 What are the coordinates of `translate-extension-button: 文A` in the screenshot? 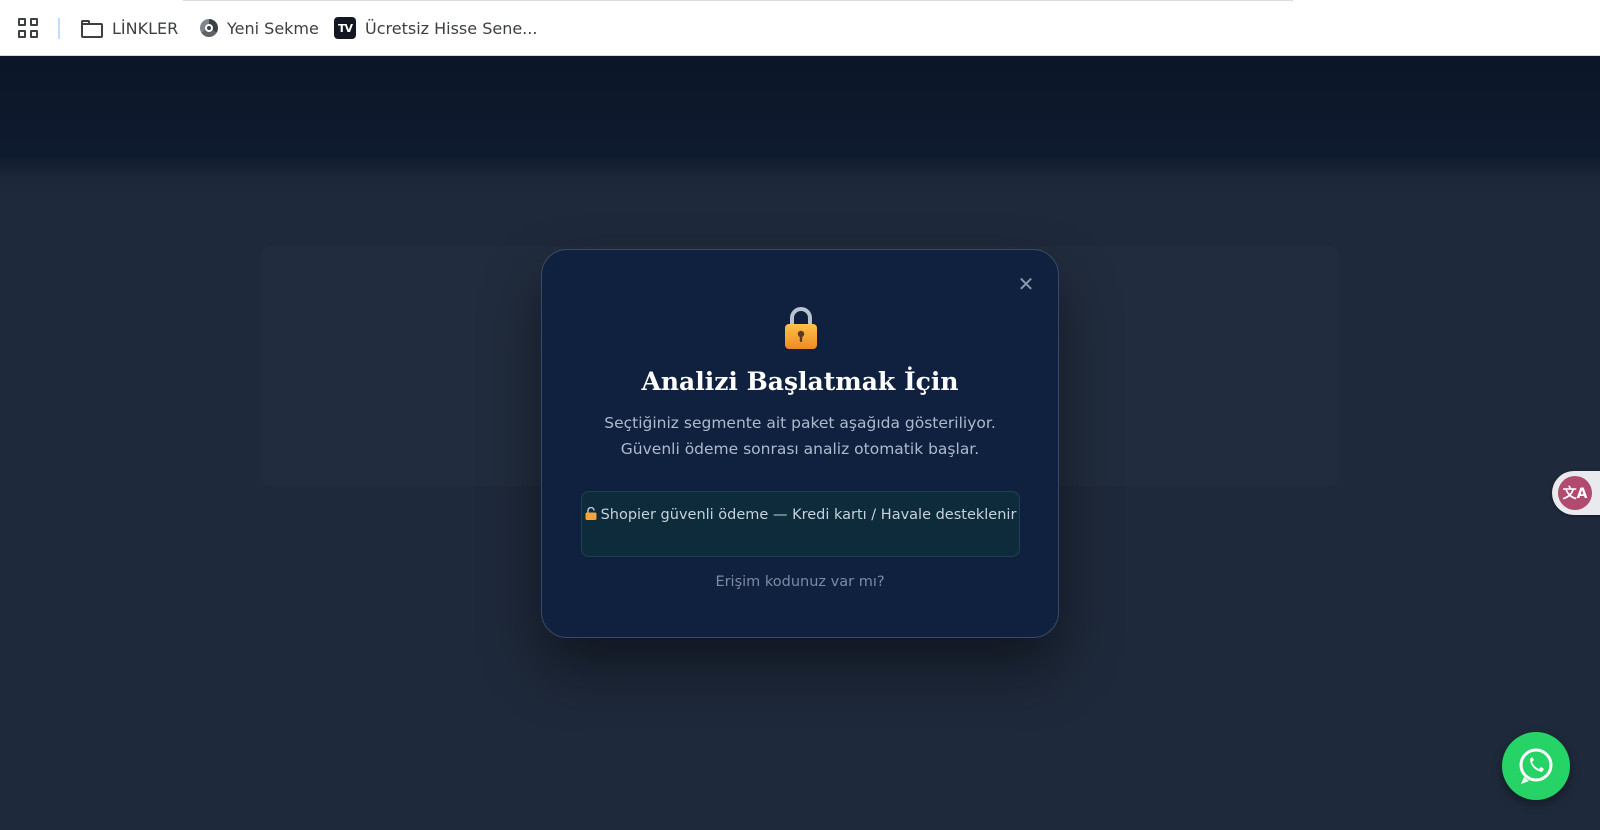 It's located at (1576, 493).